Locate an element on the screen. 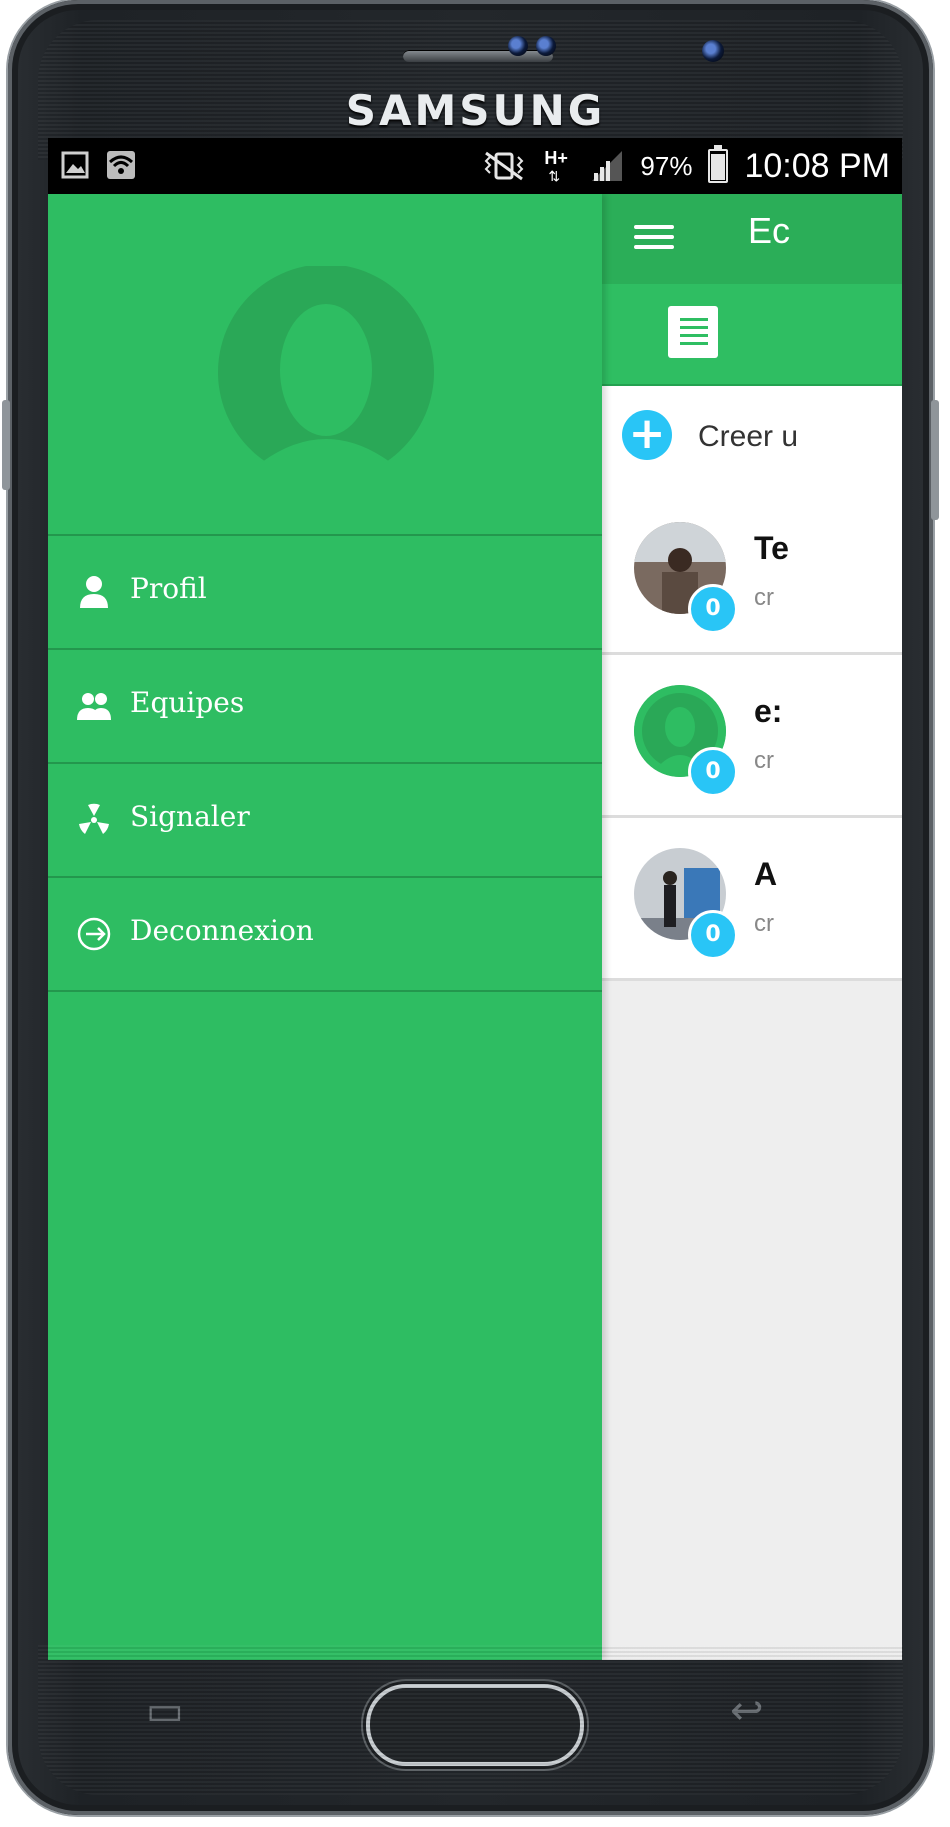 The height and width of the screenshot is (1827, 950). app-title: Ec is located at coordinates (769, 230).